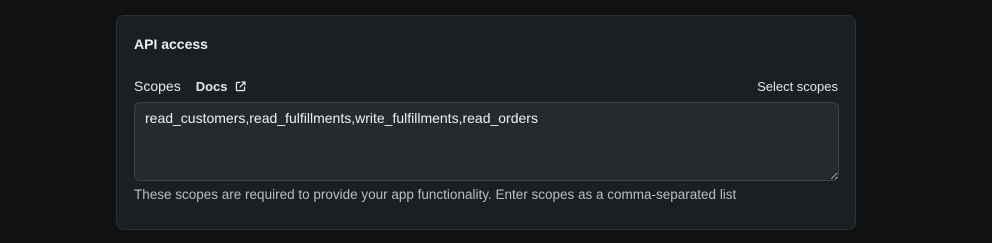 This screenshot has height=243, width=992. Describe the element at coordinates (171, 44) in the screenshot. I see `card-title: API access` at that location.